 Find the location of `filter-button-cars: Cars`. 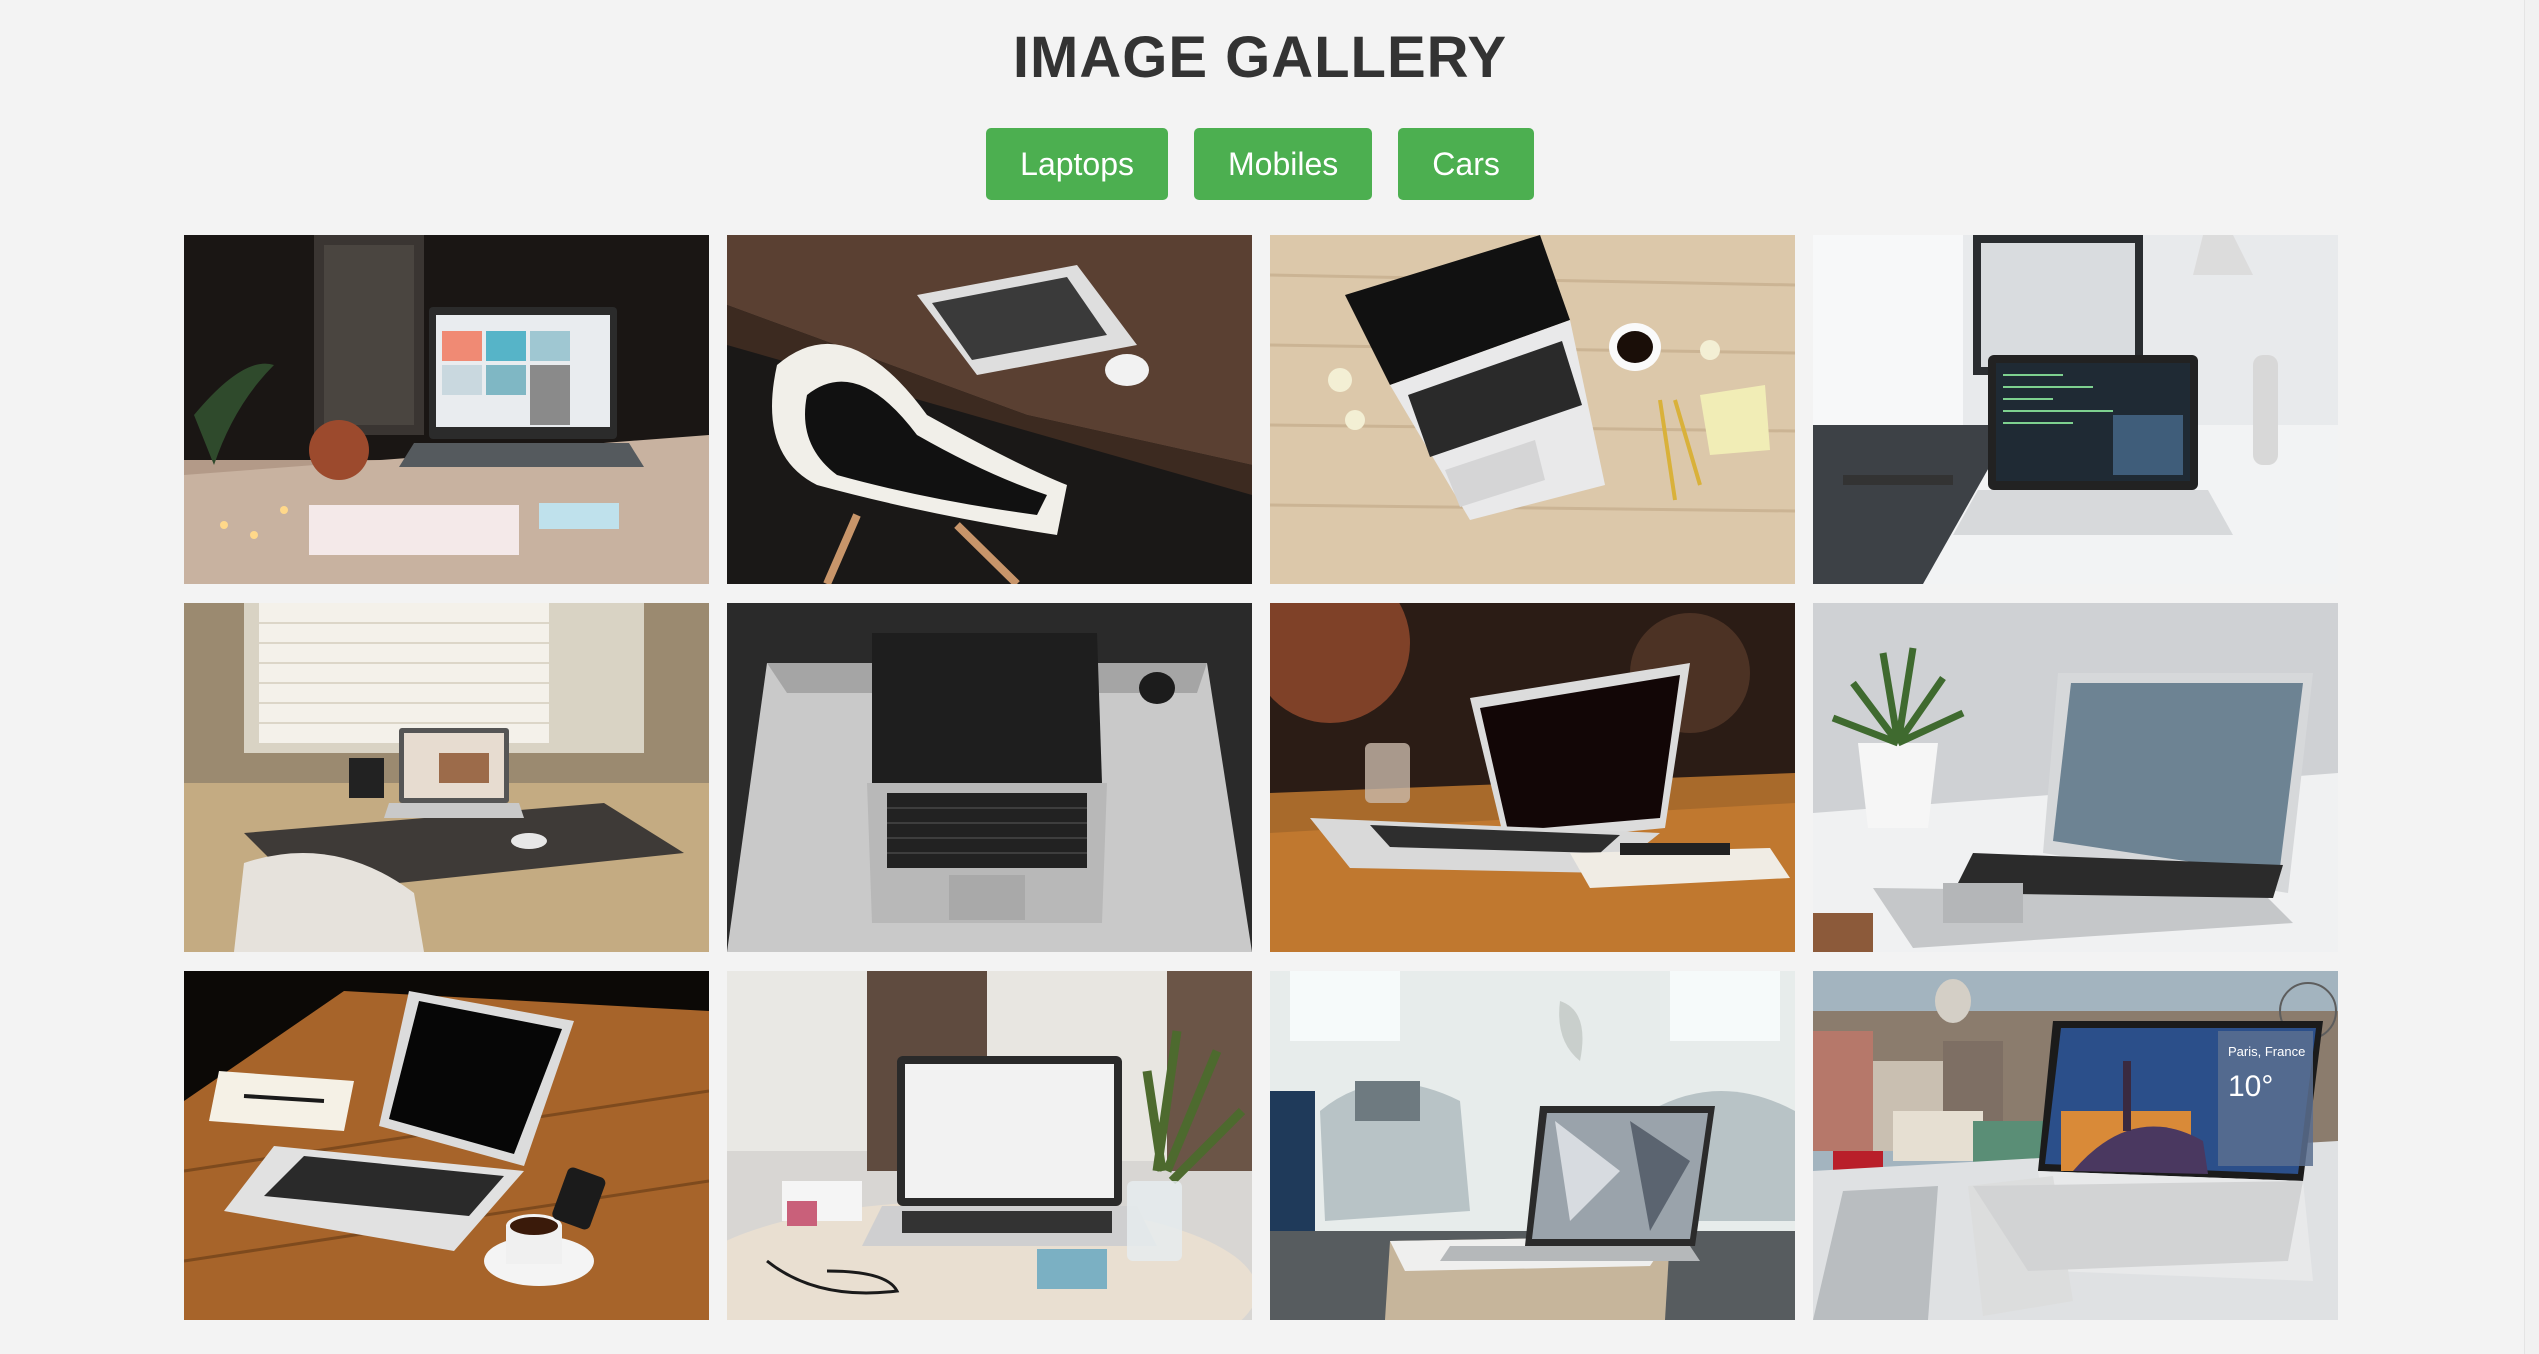

filter-button-cars: Cars is located at coordinates (1466, 164).